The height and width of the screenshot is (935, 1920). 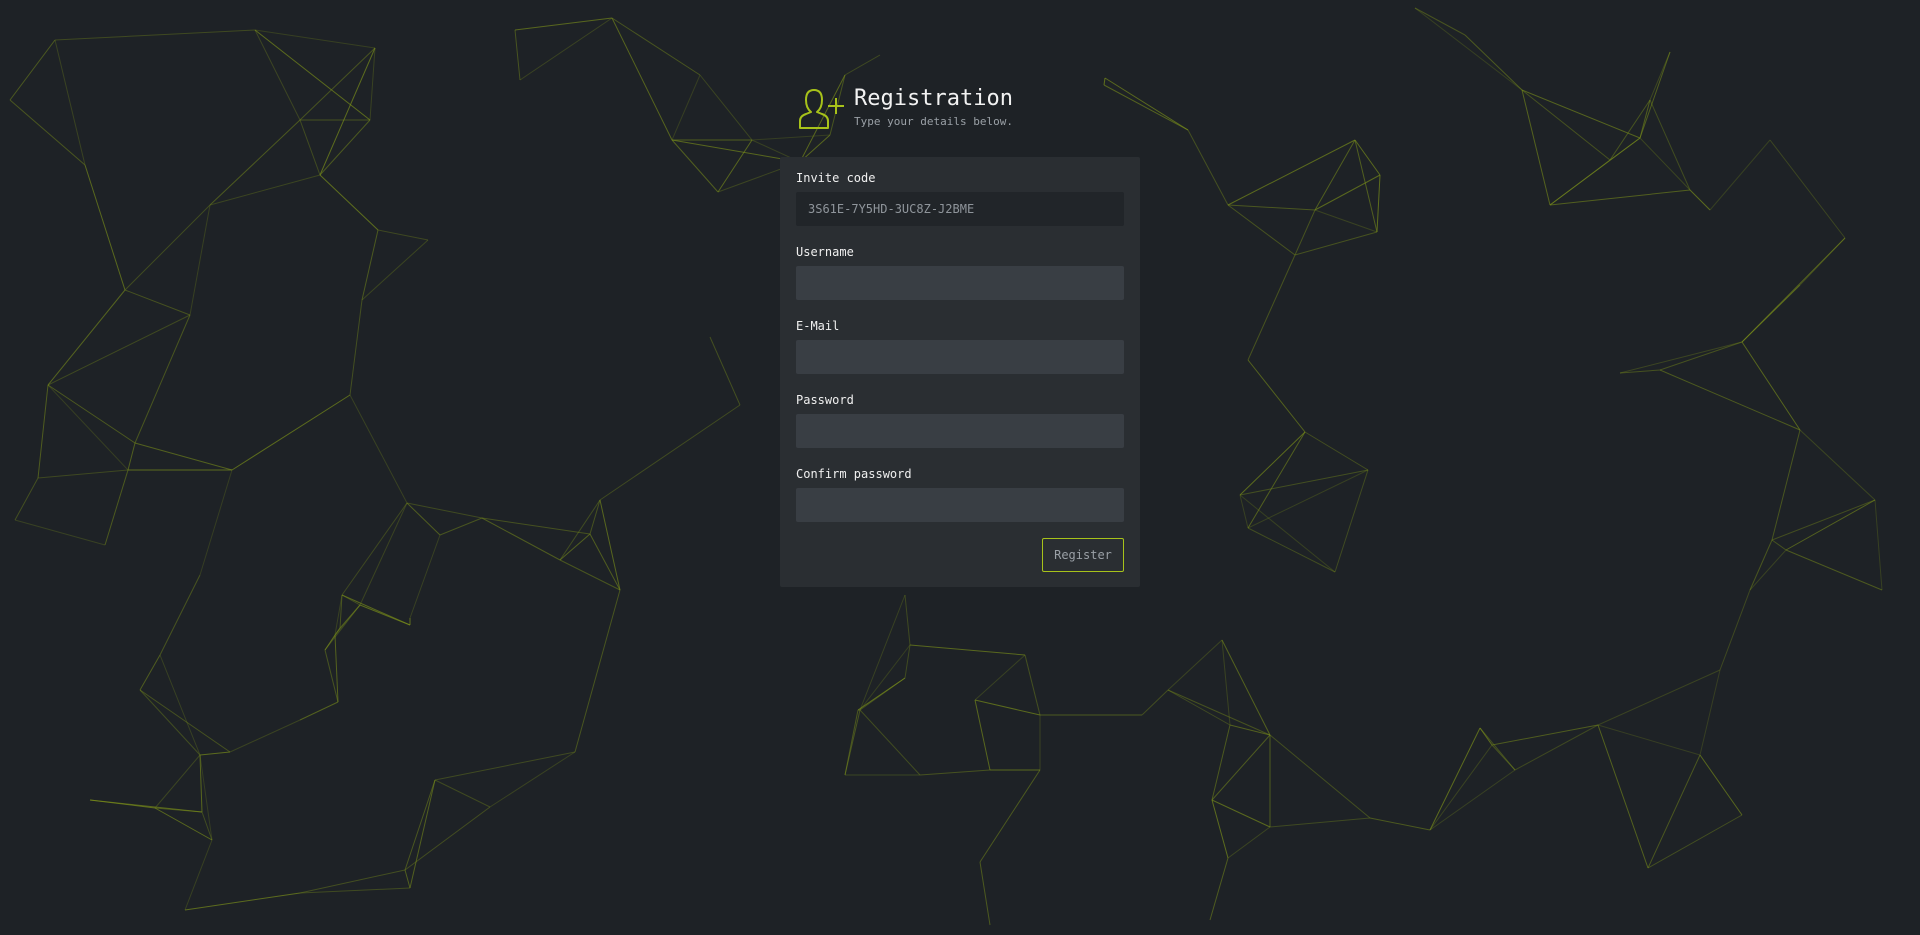 What do you see at coordinates (960, 505) in the screenshot?
I see `confirm-password-field` at bounding box center [960, 505].